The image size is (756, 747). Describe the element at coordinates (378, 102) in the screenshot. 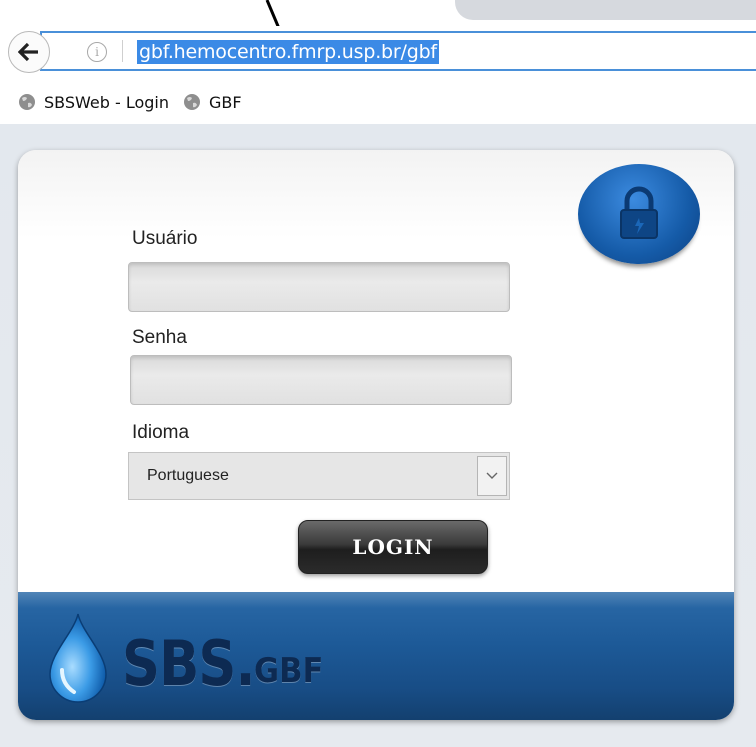

I see `bookmarks-bar: SBSWeb - Login GBF` at that location.